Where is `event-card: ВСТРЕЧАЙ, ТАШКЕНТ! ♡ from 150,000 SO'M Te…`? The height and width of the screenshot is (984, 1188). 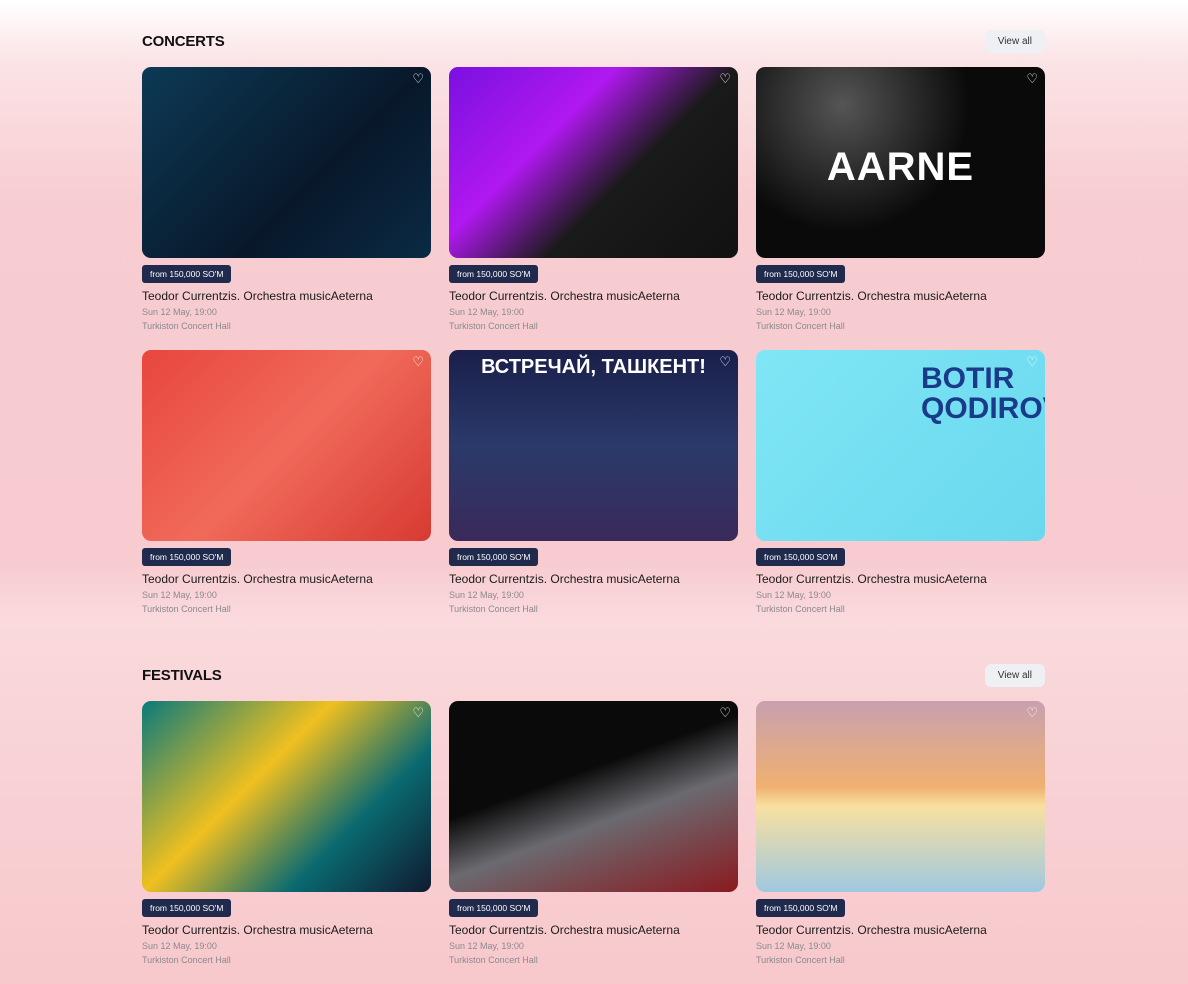
event-card: ВСТРЕЧАЙ, ТАШКЕНТ! ♡ from 150,000 SO'M Te… is located at coordinates (593, 483).